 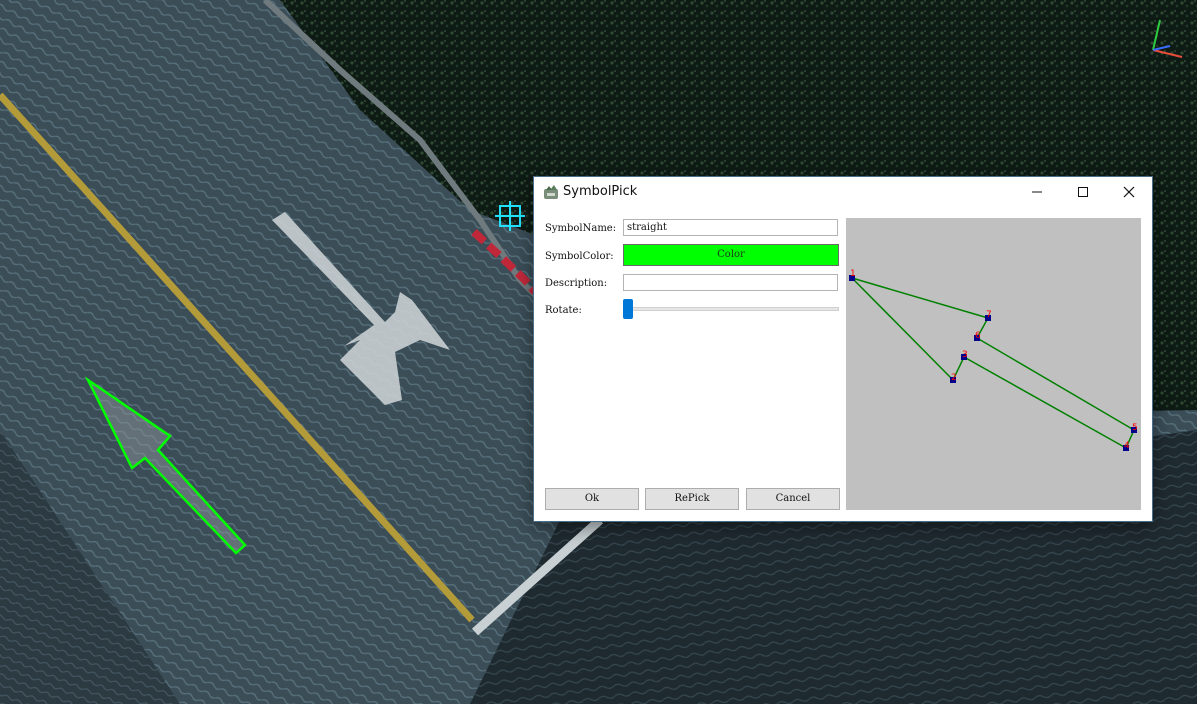 I want to click on symbol-preview: 1 2 3 4 5 6 7, so click(x=993, y=364).